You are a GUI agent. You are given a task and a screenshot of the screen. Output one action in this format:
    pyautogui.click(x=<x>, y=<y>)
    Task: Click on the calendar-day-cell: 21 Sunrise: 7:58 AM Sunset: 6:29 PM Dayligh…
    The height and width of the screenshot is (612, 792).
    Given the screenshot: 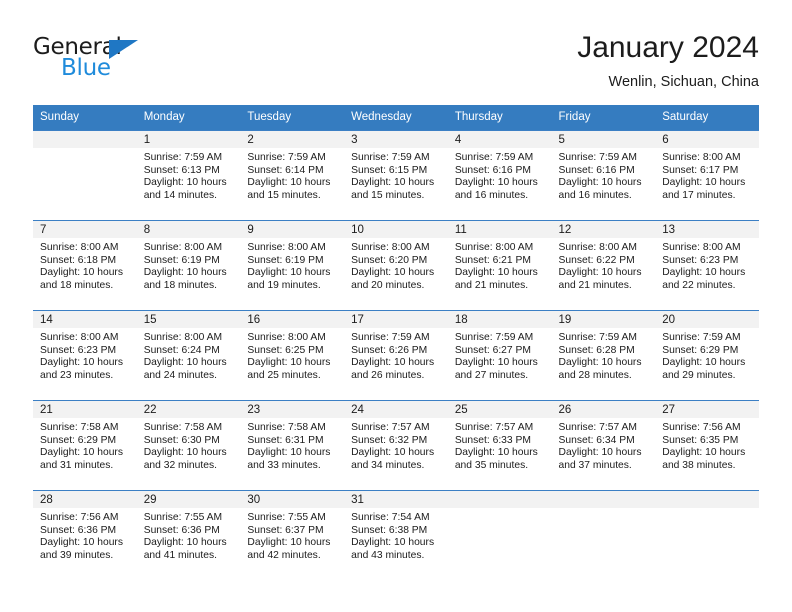 What is the action you would take?
    pyautogui.click(x=85, y=445)
    